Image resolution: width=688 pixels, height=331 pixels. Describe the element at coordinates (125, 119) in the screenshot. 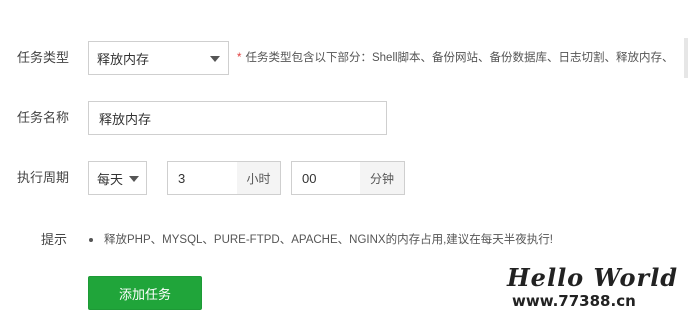

I see `task-name-value: 释放内存` at that location.